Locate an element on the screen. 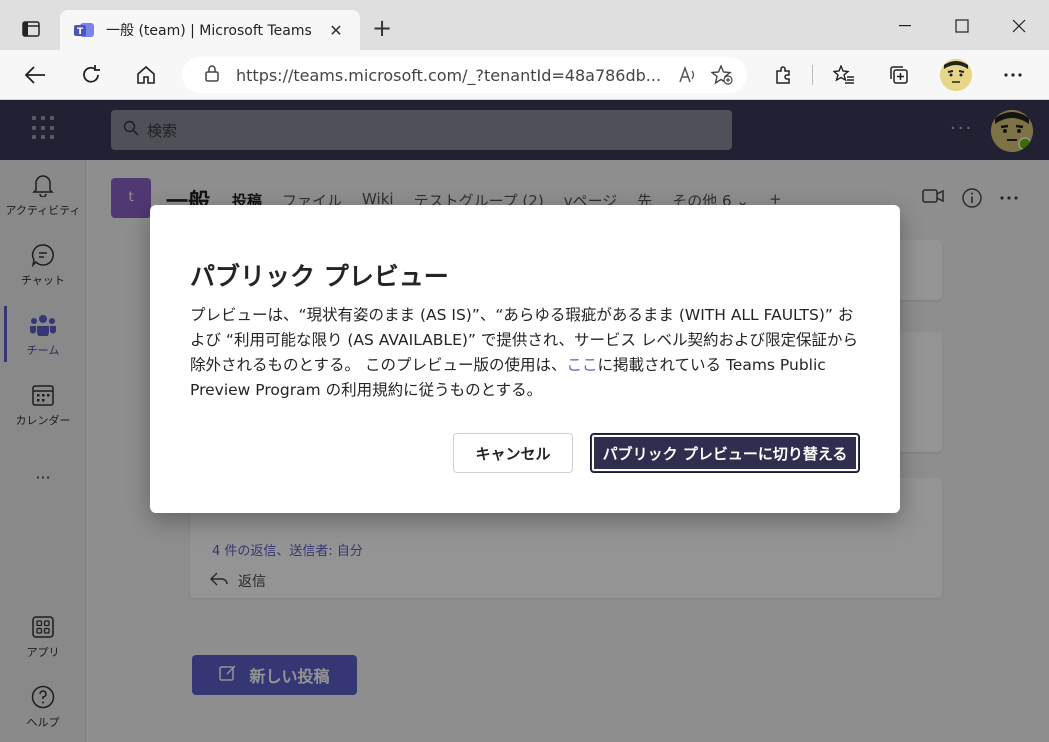  switch-to-preview-button: パブリック プレビューに切り替える is located at coordinates (725, 453).